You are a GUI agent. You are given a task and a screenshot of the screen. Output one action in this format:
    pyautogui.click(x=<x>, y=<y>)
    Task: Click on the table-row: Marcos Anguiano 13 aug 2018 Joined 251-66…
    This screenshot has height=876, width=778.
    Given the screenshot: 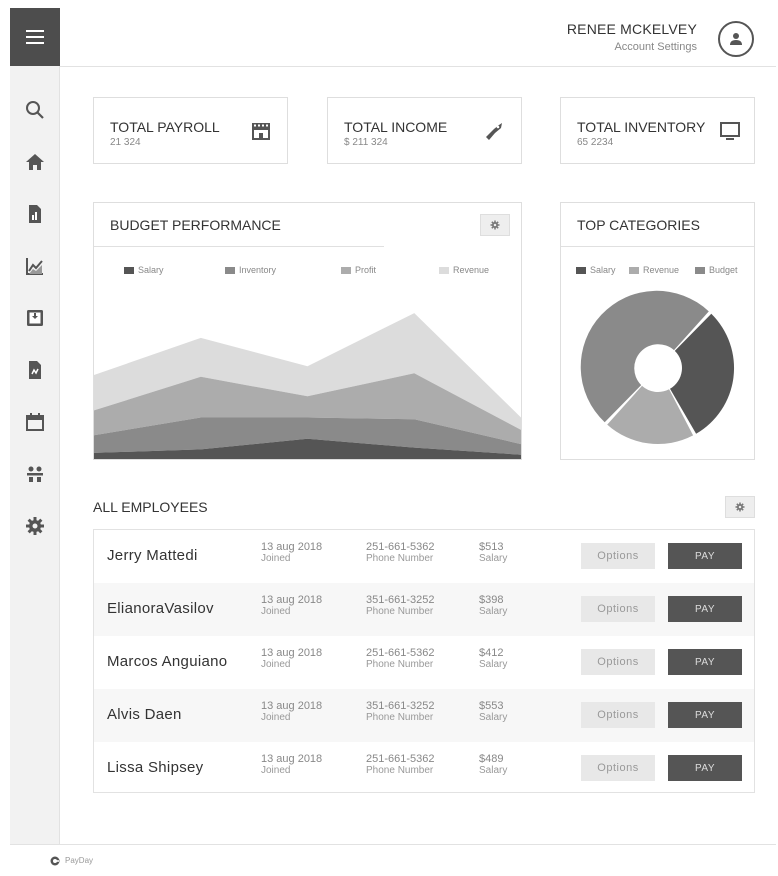 What is the action you would take?
    pyautogui.click(x=424, y=662)
    